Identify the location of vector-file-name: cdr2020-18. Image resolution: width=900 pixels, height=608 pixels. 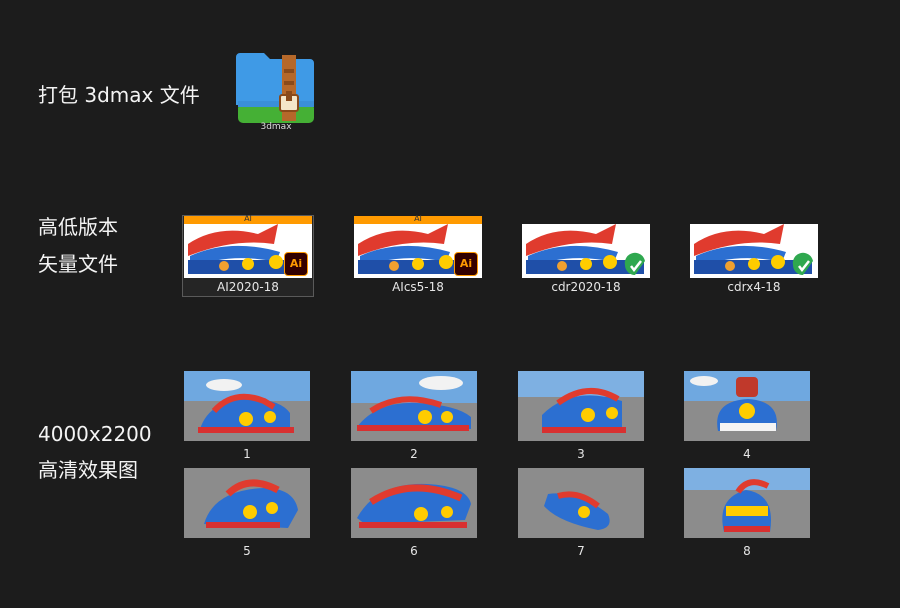
(586, 287).